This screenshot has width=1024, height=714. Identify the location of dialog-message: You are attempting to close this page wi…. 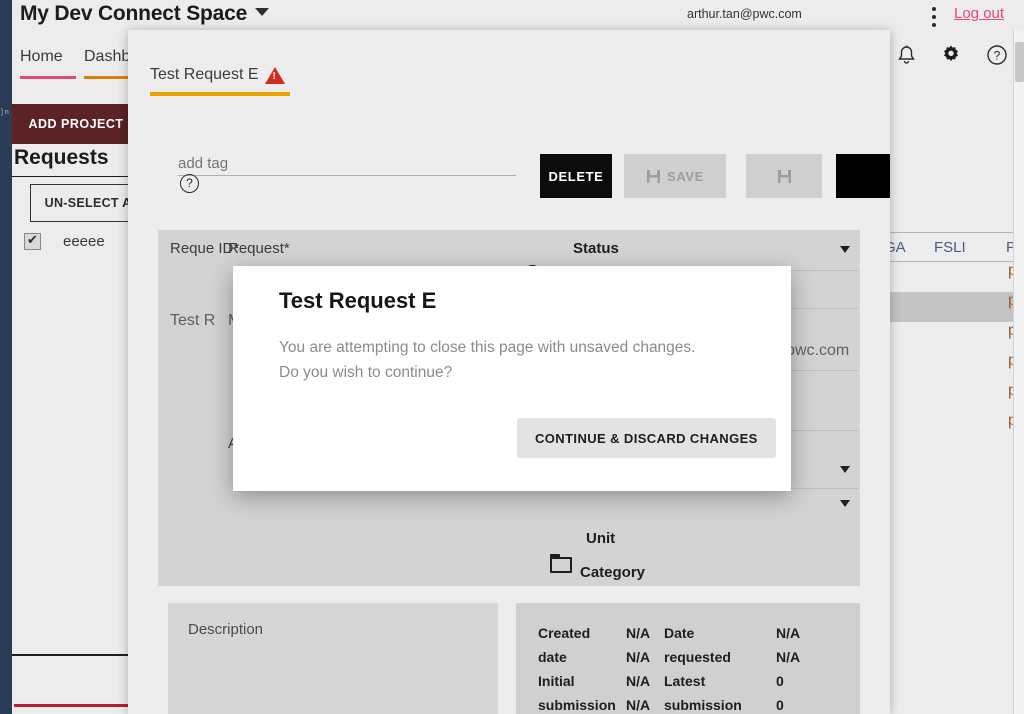
(487, 360).